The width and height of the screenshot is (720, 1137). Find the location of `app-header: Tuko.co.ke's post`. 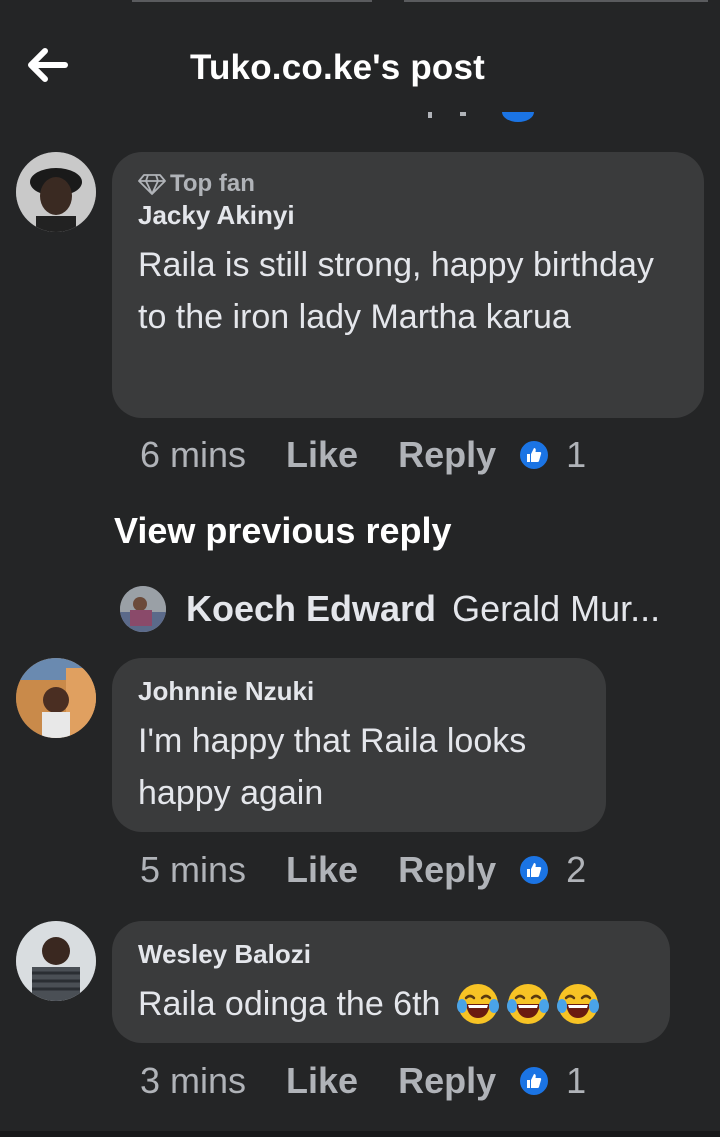

app-header: Tuko.co.ke's post is located at coordinates (360, 66).